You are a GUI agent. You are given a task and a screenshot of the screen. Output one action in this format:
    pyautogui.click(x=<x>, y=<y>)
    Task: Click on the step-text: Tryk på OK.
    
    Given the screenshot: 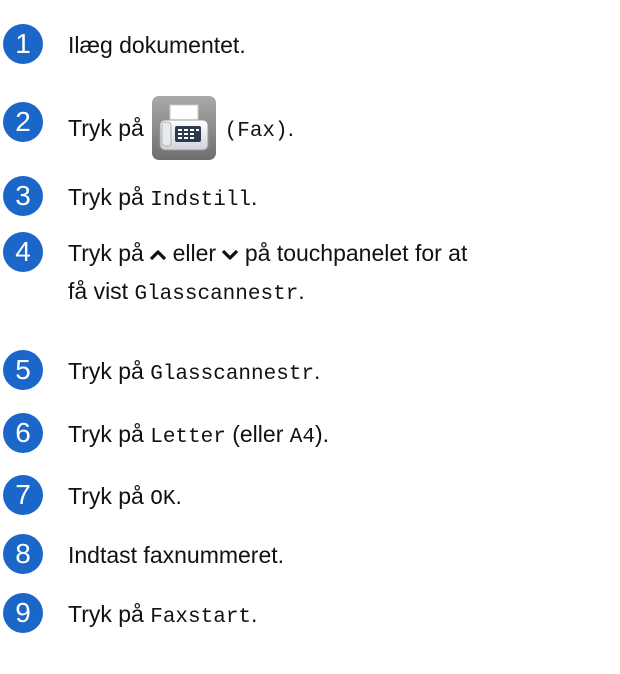 What is the action you would take?
    pyautogui.click(x=125, y=497)
    